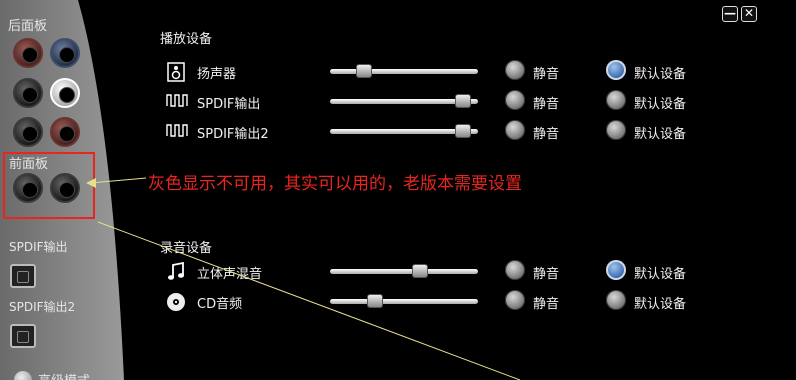 Image resolution: width=796 pixels, height=380 pixels. What do you see at coordinates (176, 270) in the screenshot?
I see `music-note-icon` at bounding box center [176, 270].